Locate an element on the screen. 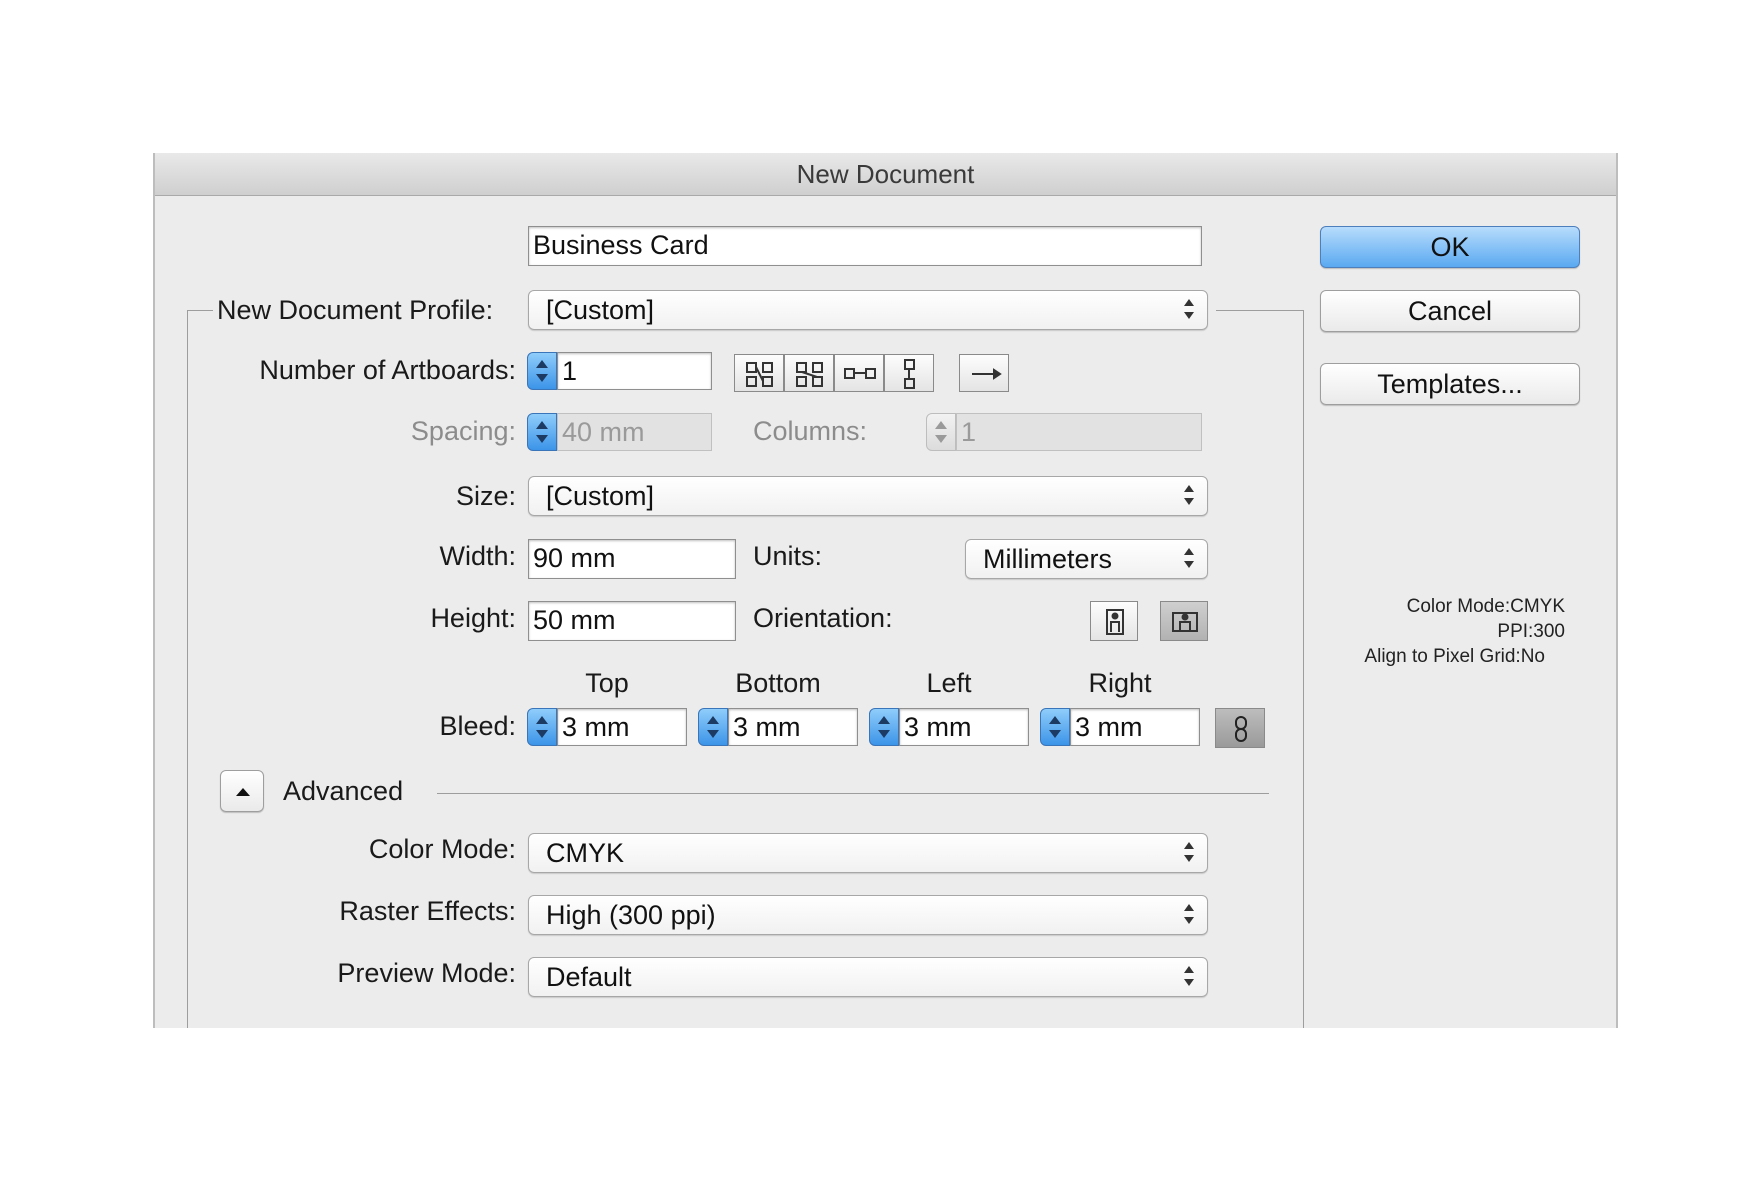  raster-effects-select: High (300 ppi) is located at coordinates (868, 915).